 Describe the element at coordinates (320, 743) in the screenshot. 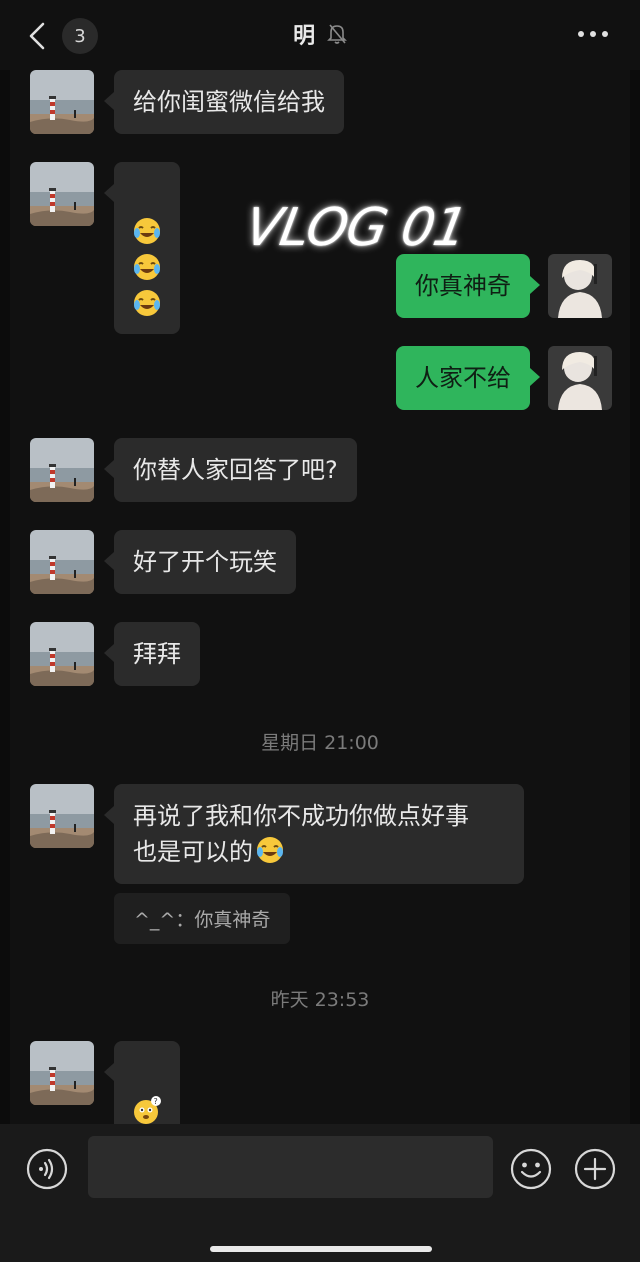

I see `timestamp: 星期日 21:00` at that location.